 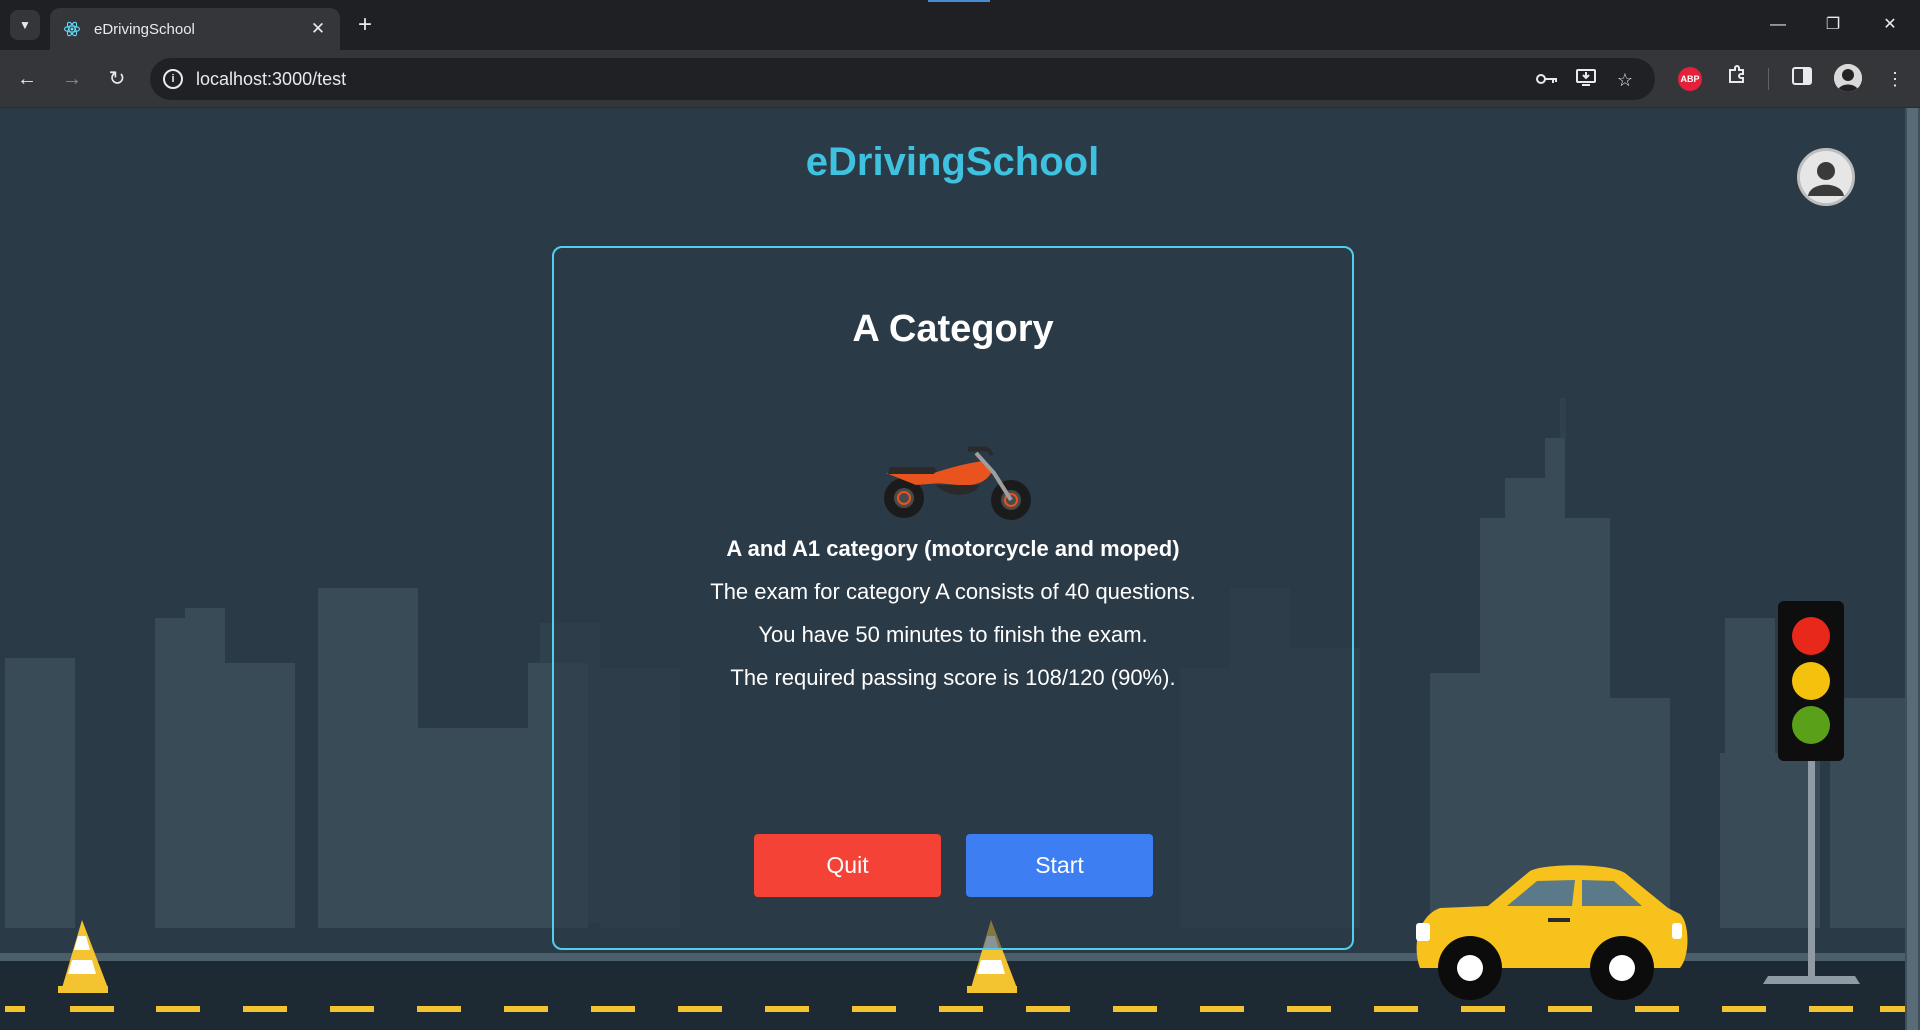 What do you see at coordinates (271, 79) in the screenshot?
I see `address-url: localhost:3000/test` at bounding box center [271, 79].